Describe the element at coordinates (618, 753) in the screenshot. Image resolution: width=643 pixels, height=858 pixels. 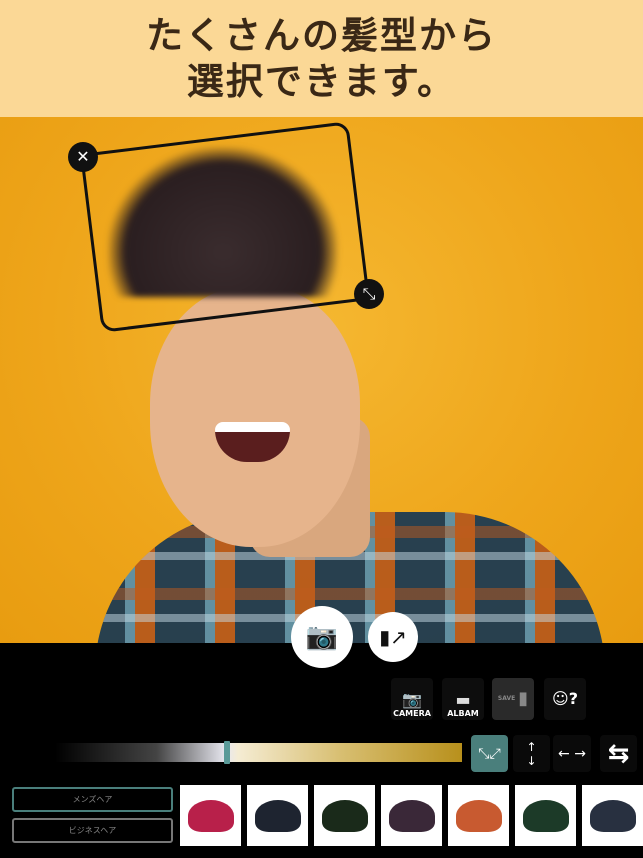
I see `swap-icon: ⇆` at that location.